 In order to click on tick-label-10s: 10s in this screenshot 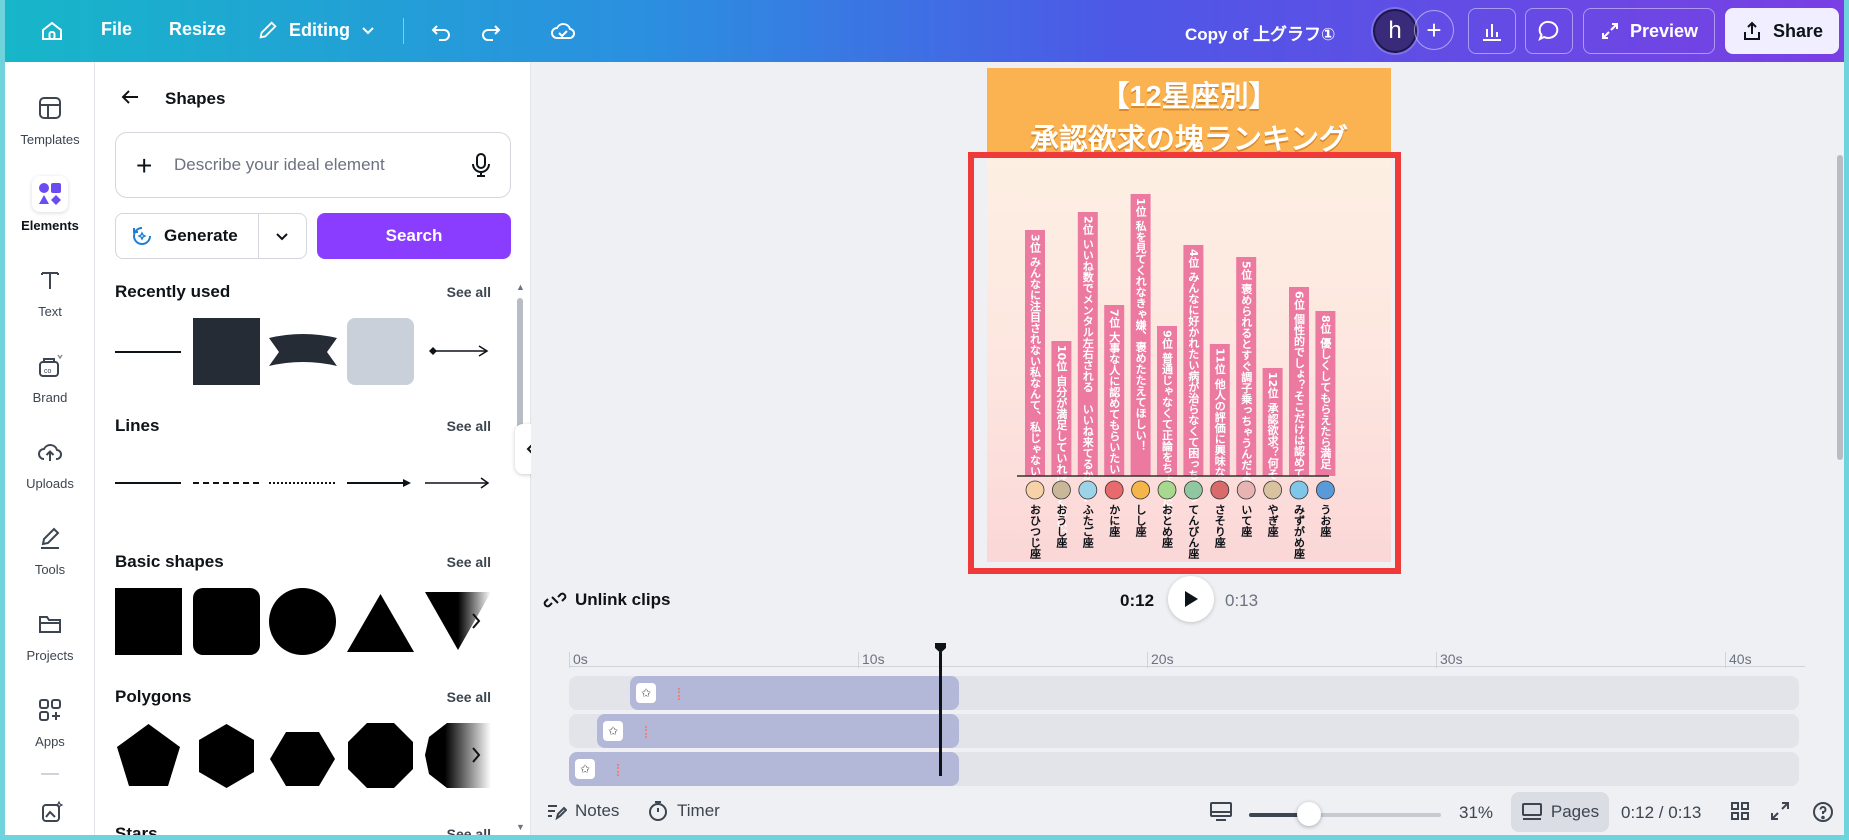, I will do `click(873, 659)`.